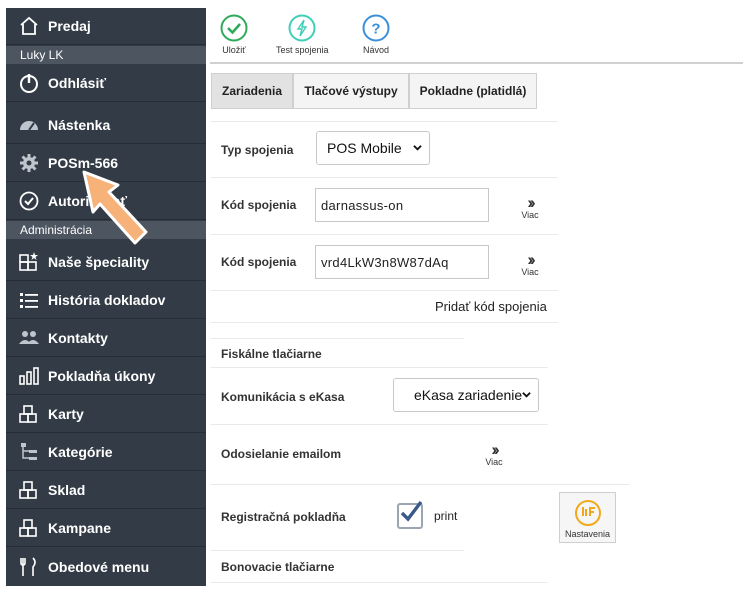 The width and height of the screenshot is (743, 594). What do you see at coordinates (473, 91) in the screenshot?
I see `tab-pokladne: Pokladne (platidlá)` at bounding box center [473, 91].